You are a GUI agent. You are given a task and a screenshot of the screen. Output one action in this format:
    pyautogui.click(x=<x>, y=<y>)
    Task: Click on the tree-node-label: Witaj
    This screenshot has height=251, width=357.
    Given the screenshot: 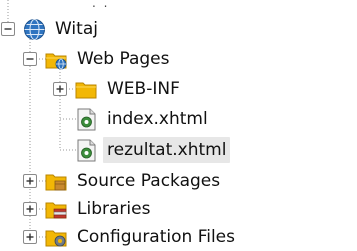 What is the action you would take?
    pyautogui.click(x=76, y=29)
    